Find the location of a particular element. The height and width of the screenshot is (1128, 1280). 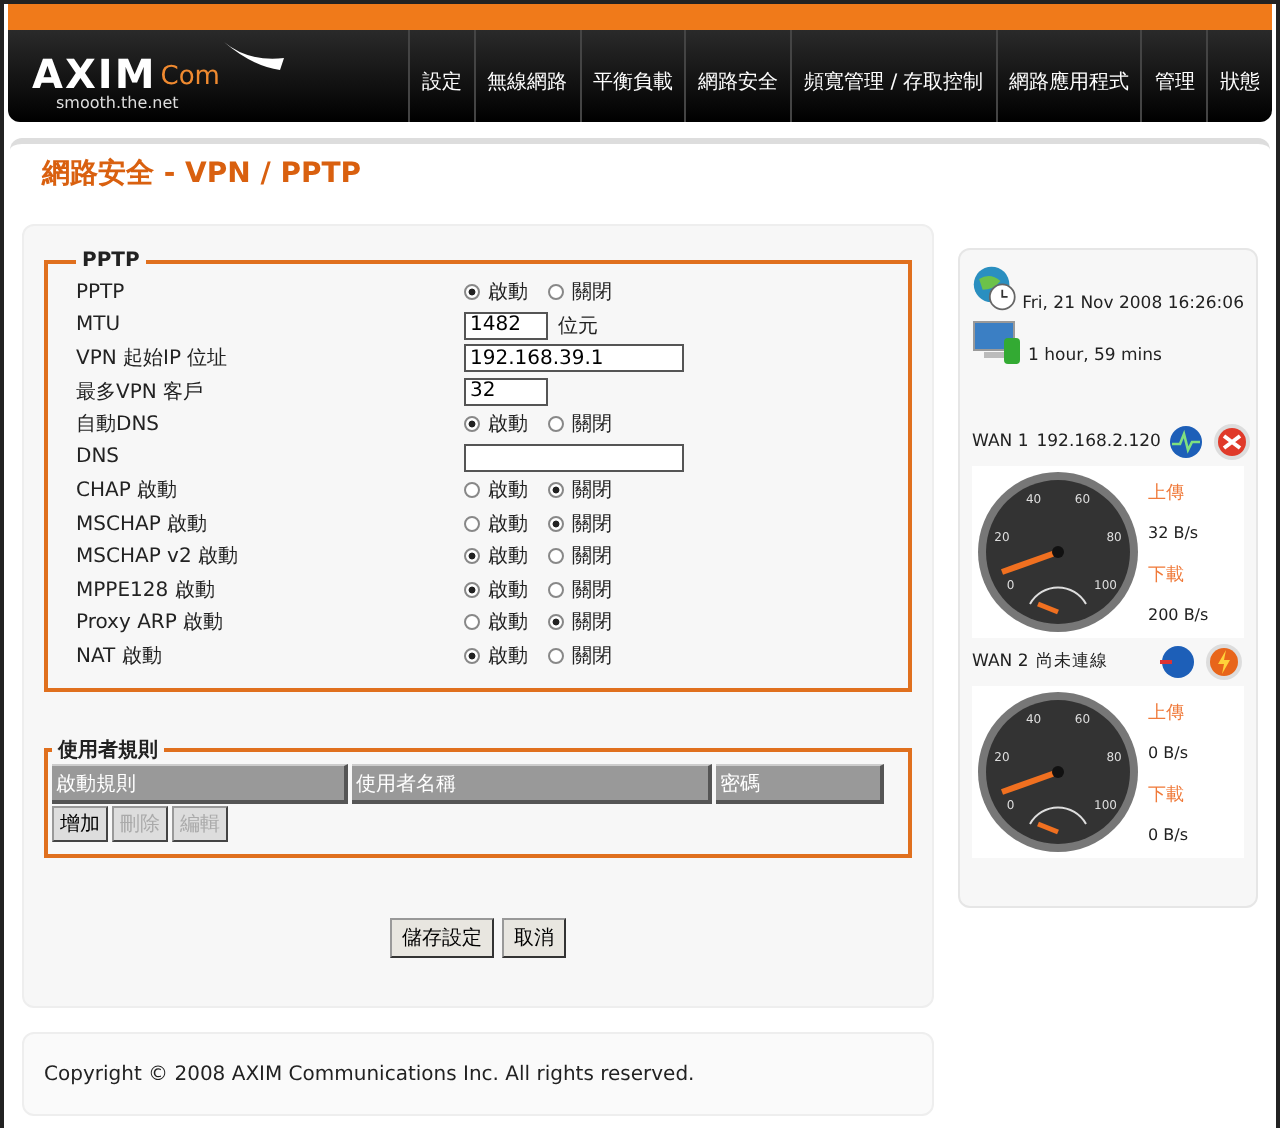

field-label: MTU is located at coordinates (99, 325).